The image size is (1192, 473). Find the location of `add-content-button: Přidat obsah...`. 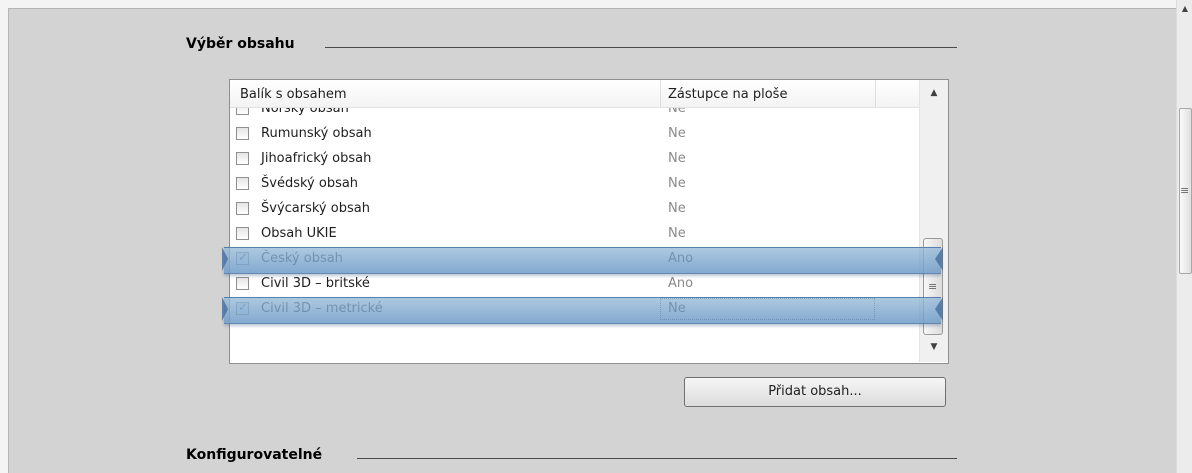

add-content-button: Přidat obsah... is located at coordinates (815, 392).